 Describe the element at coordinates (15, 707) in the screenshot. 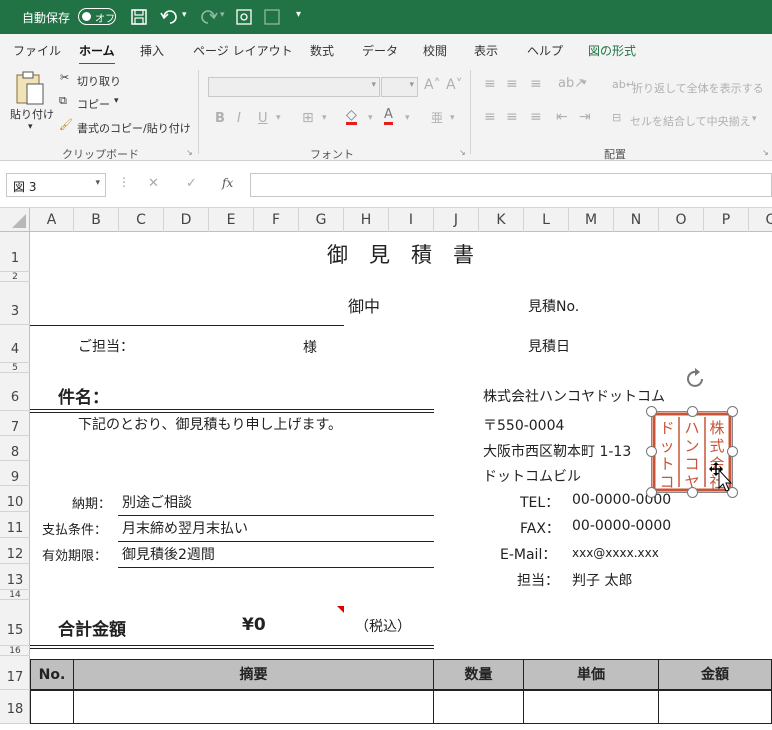

I see `row-header-18: 18` at that location.